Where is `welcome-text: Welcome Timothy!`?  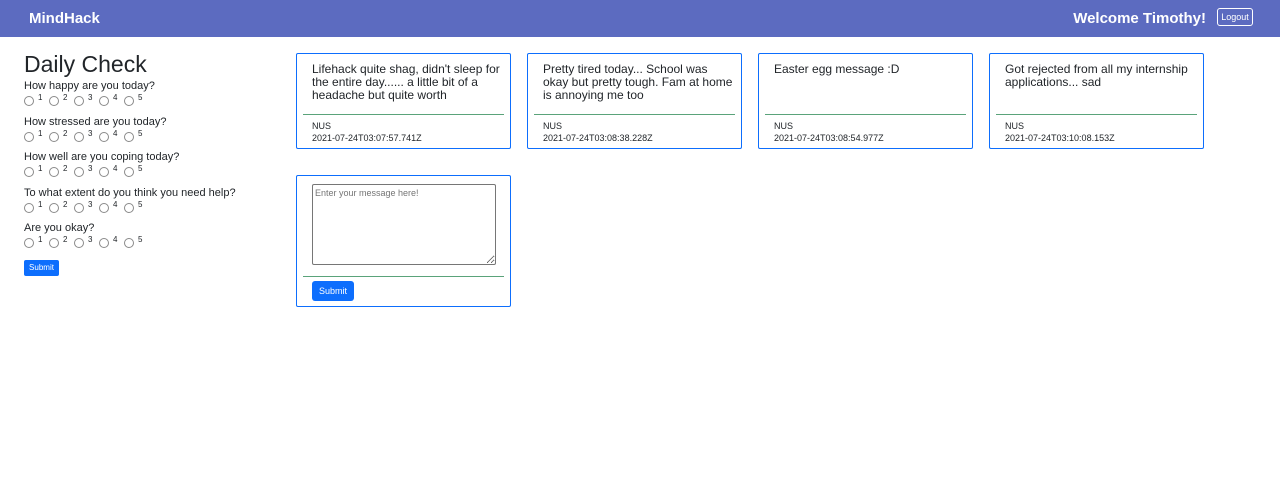 welcome-text: Welcome Timothy! is located at coordinates (1139, 18).